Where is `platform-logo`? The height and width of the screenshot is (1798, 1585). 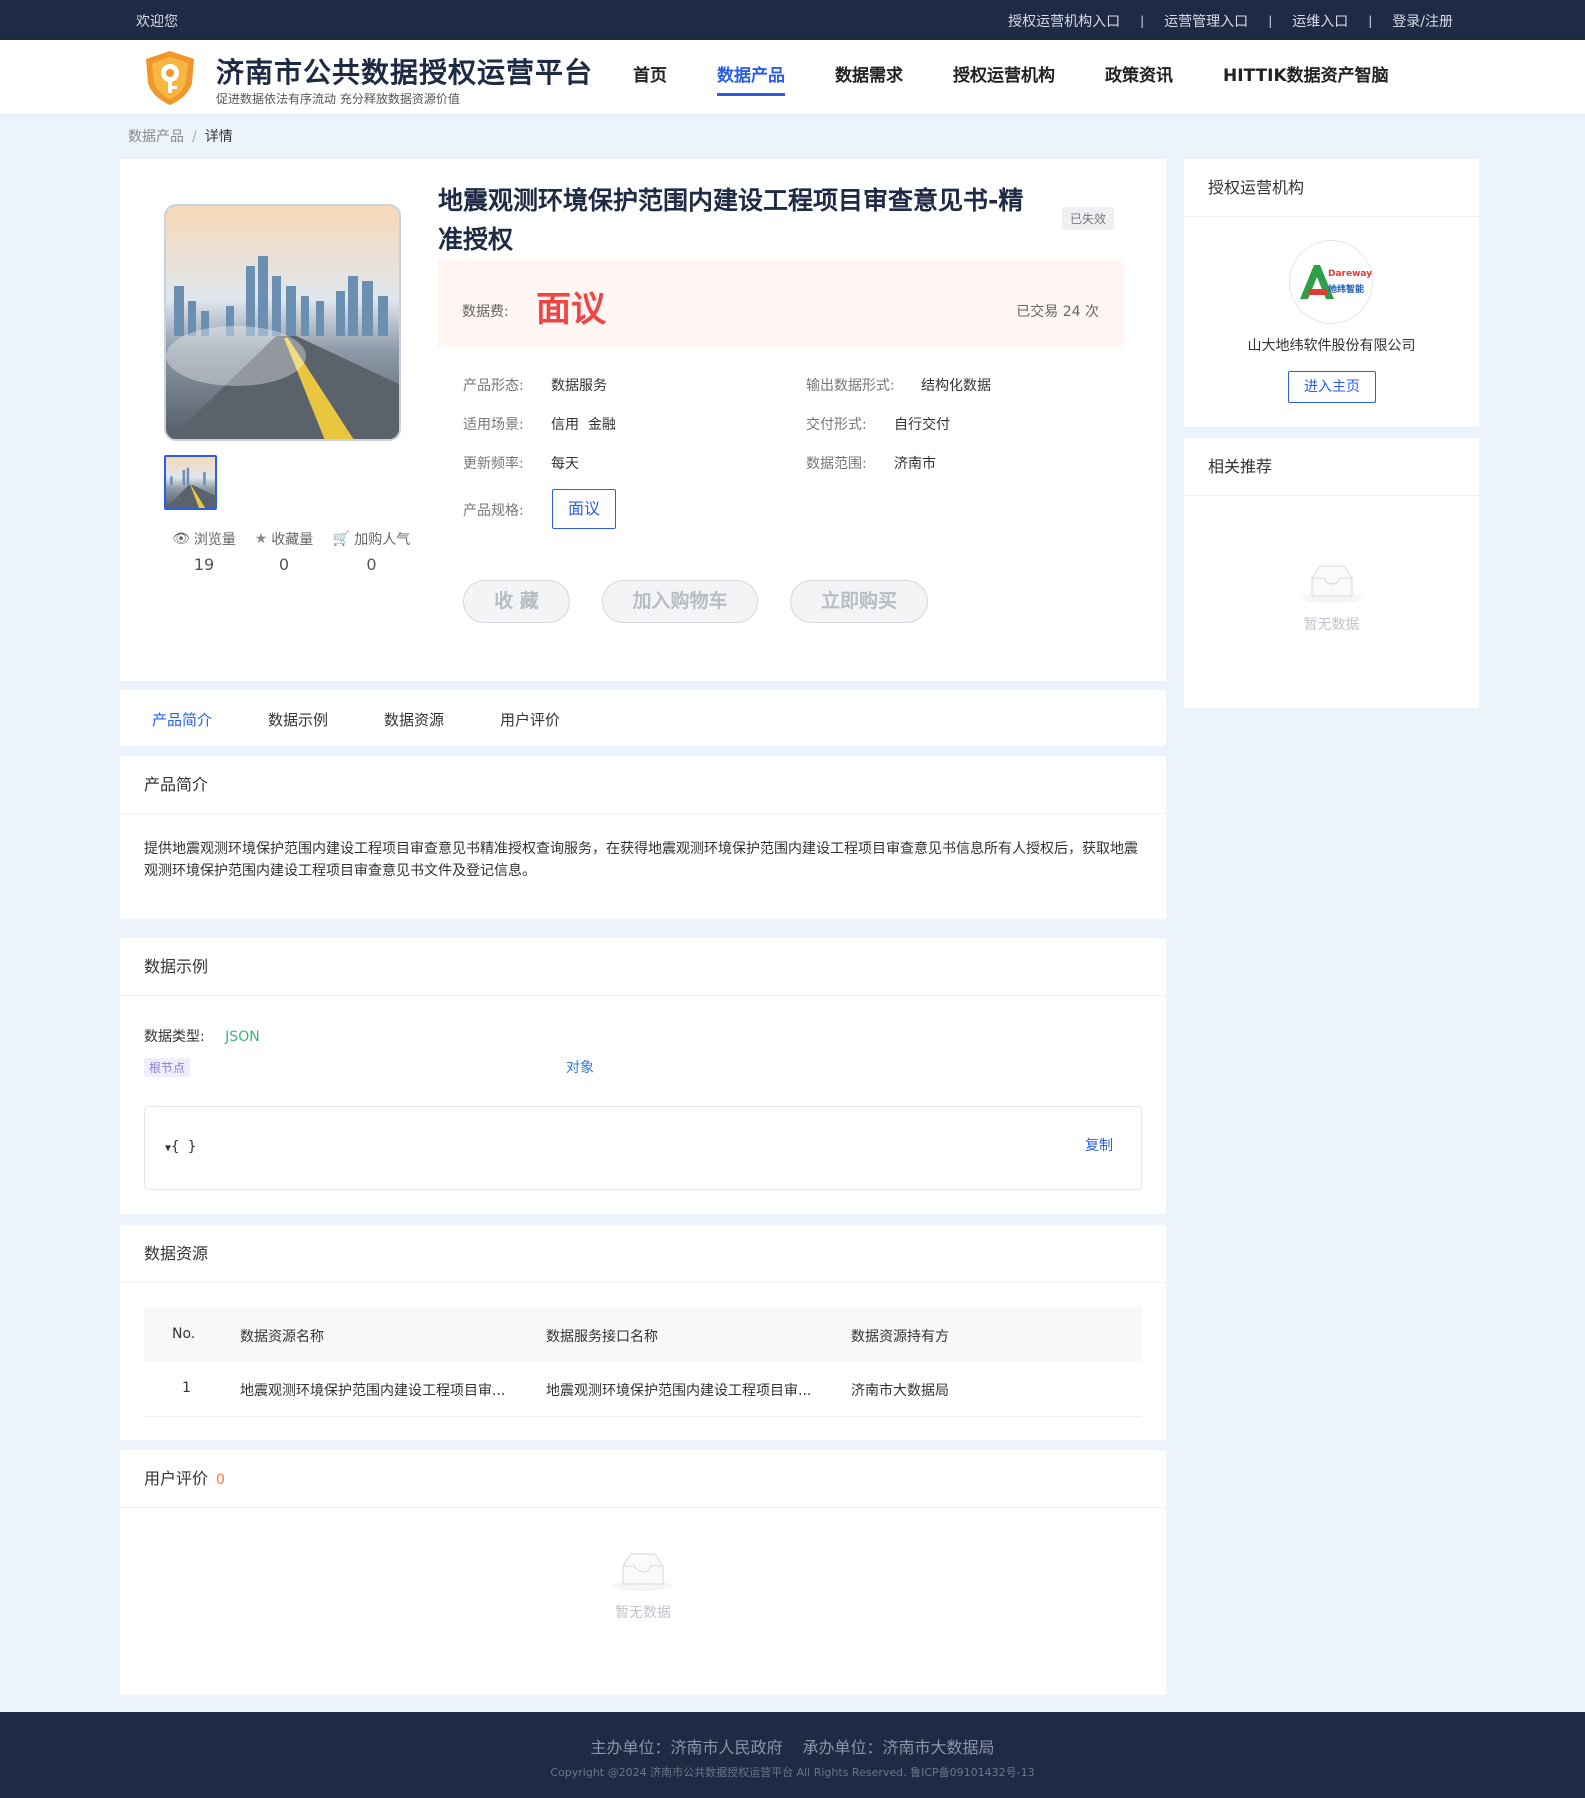 platform-logo is located at coordinates (170, 78).